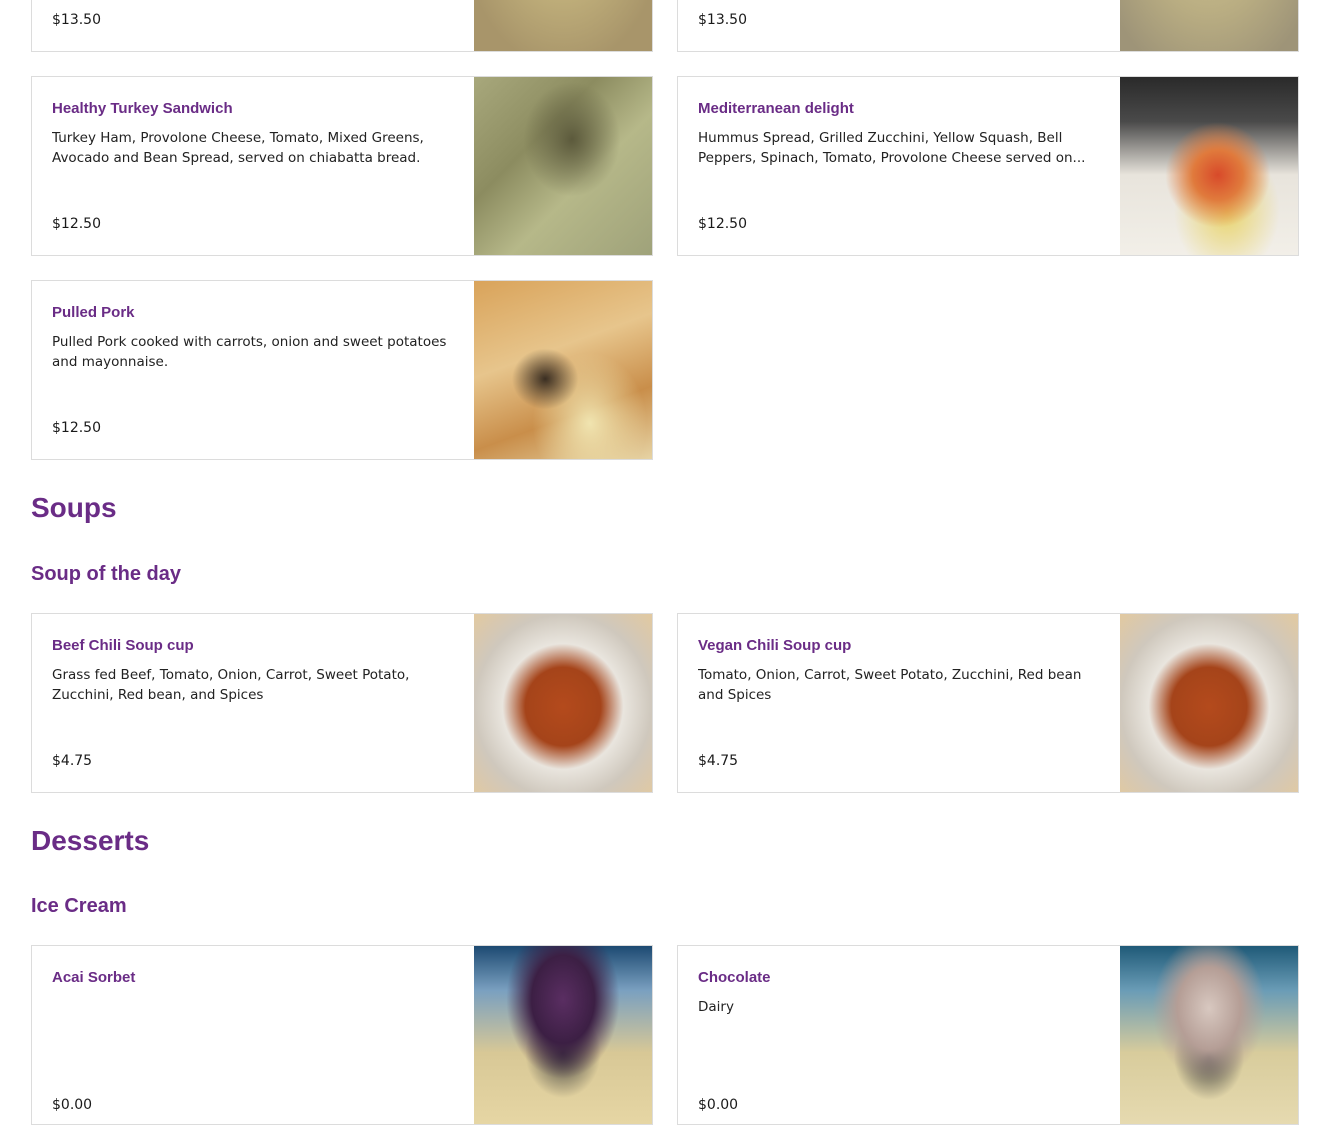 This screenshot has width=1330, height=1125. Describe the element at coordinates (734, 977) in the screenshot. I see `item-name: Chocolate` at that location.